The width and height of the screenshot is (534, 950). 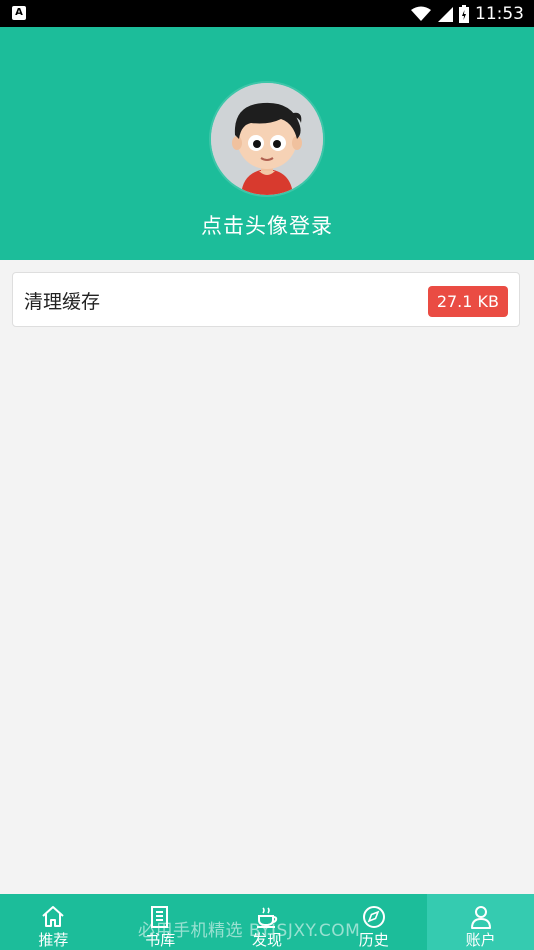 What do you see at coordinates (373, 940) in the screenshot?
I see `nav-label: 历史` at bounding box center [373, 940].